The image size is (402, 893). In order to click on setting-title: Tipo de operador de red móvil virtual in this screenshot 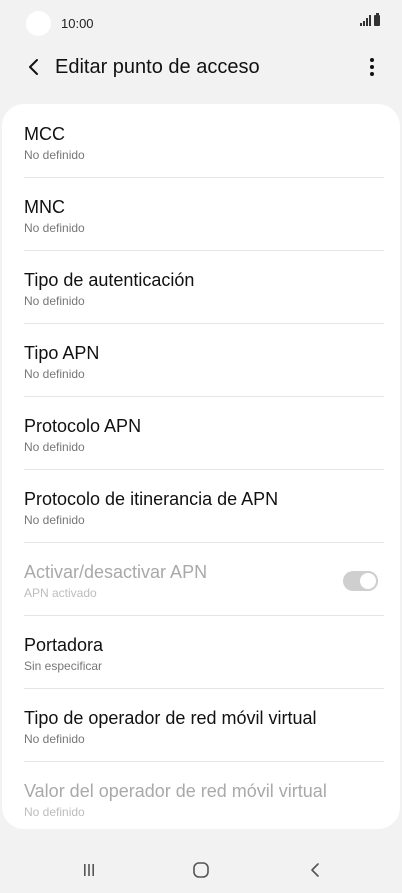, I will do `click(170, 718)`.